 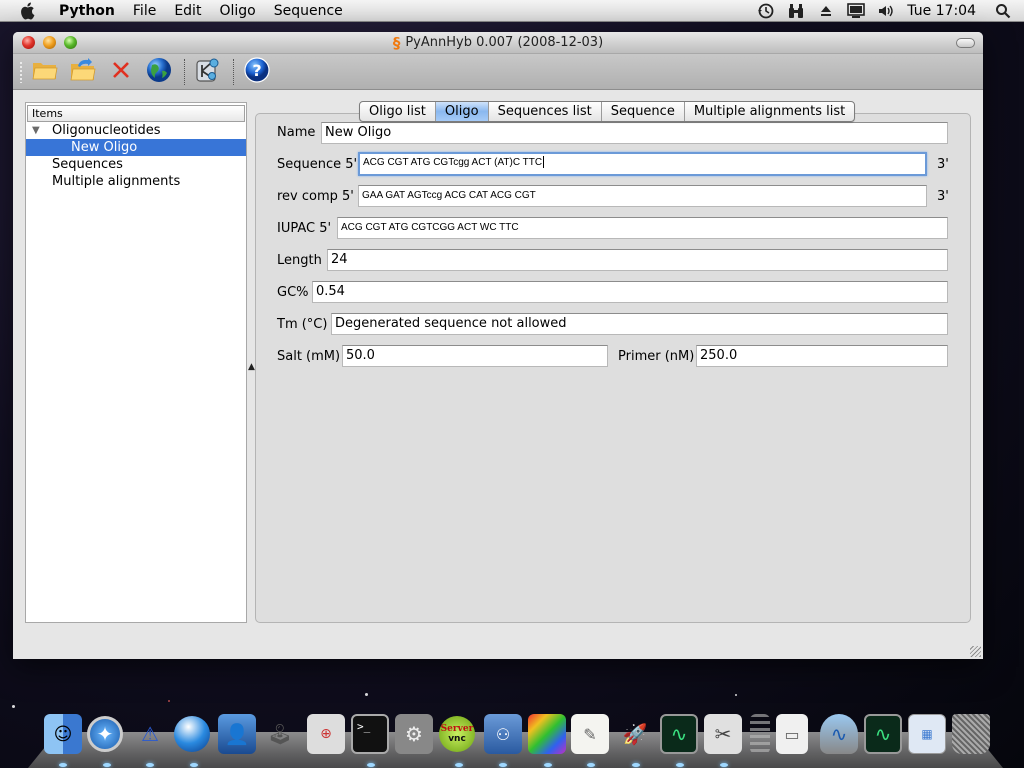 What do you see at coordinates (826, 11) in the screenshot?
I see `eject-icon` at bounding box center [826, 11].